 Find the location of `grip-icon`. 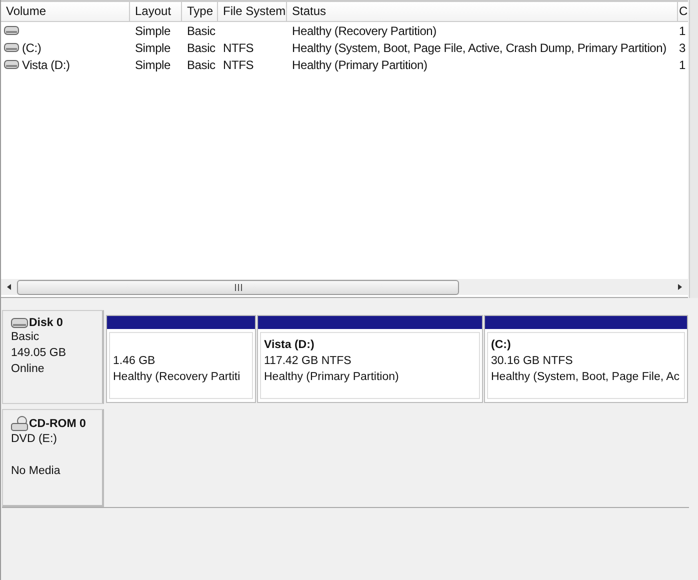

grip-icon is located at coordinates (238, 287).